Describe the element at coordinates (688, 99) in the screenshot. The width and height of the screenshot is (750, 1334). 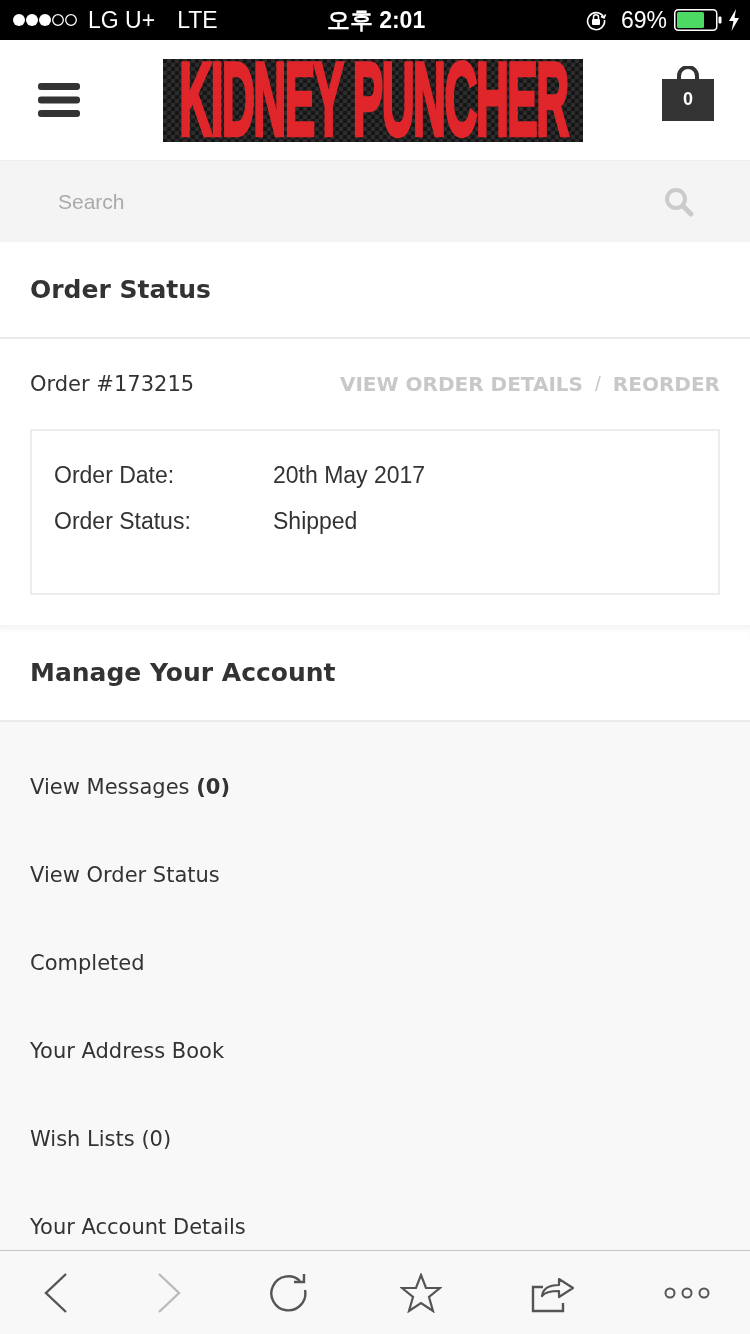
I see `cart-count: 0` at that location.